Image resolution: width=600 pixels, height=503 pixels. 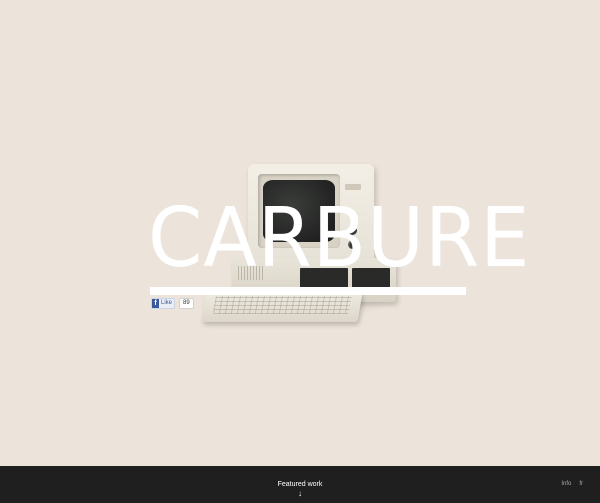 I want to click on arrow-down-icon: ↓, so click(x=300, y=494).